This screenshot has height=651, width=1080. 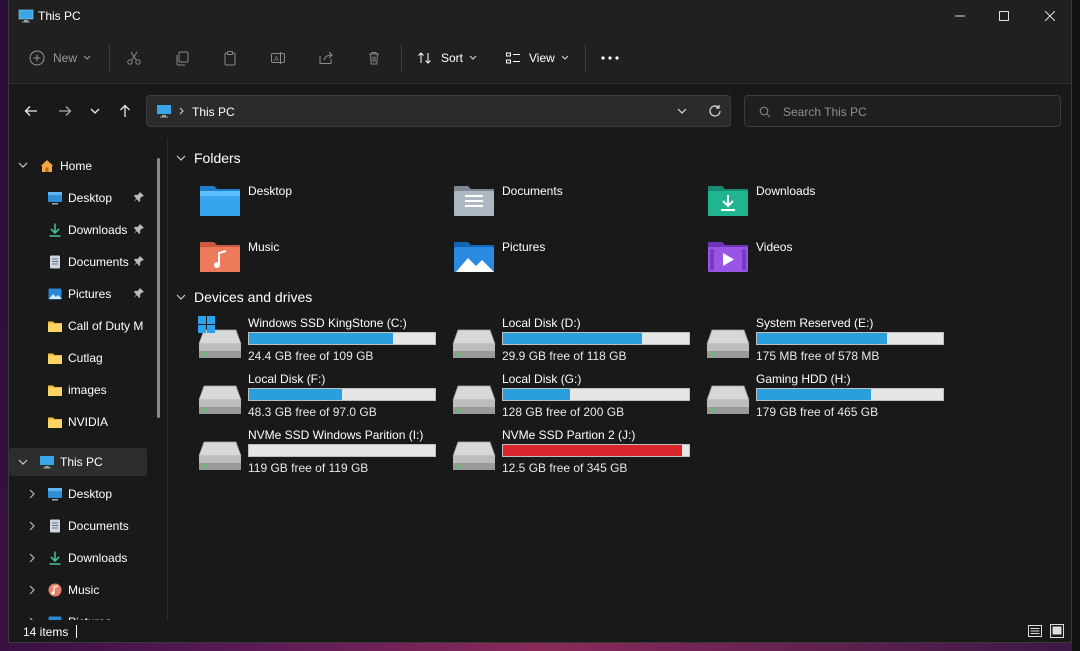 I want to click on folder-desktop: Desktop, so click(x=318, y=204).